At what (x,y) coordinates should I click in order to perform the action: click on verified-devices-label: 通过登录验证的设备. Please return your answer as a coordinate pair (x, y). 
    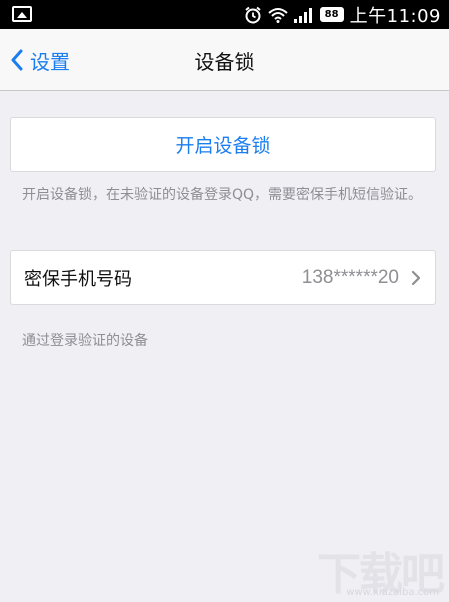
    Looking at the image, I should click on (85, 341).